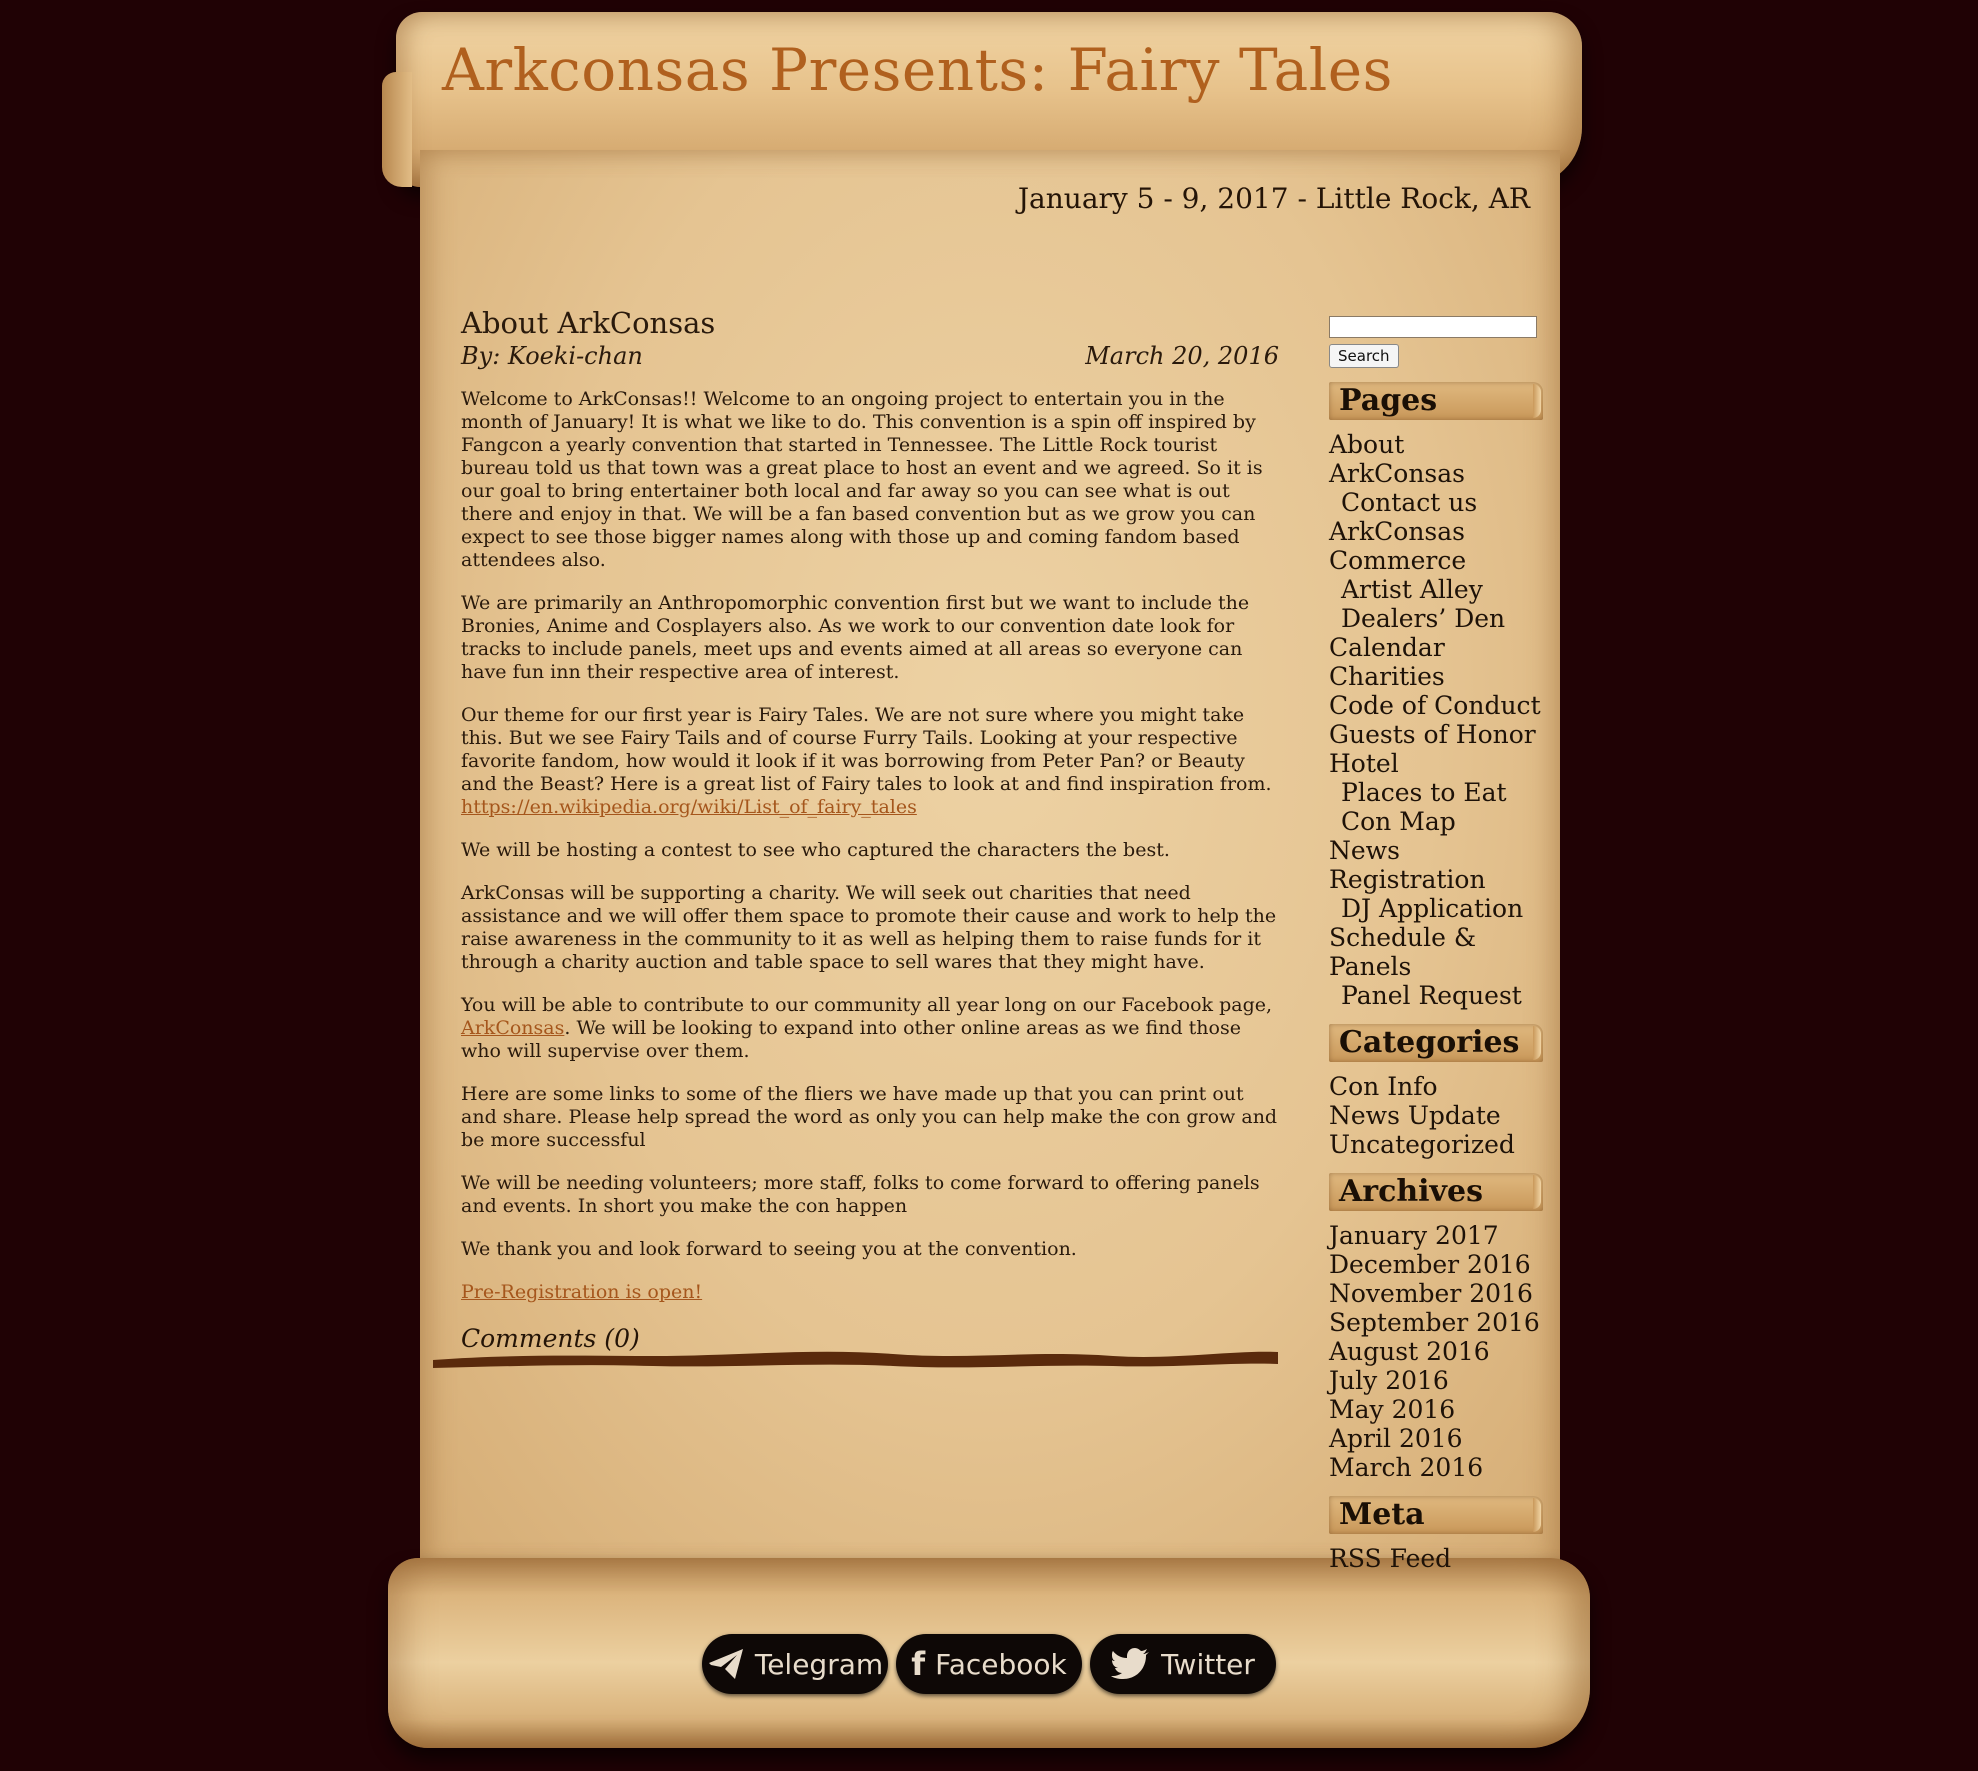 This screenshot has height=1771, width=1978. I want to click on archive-link: December 2016, so click(1436, 1264).